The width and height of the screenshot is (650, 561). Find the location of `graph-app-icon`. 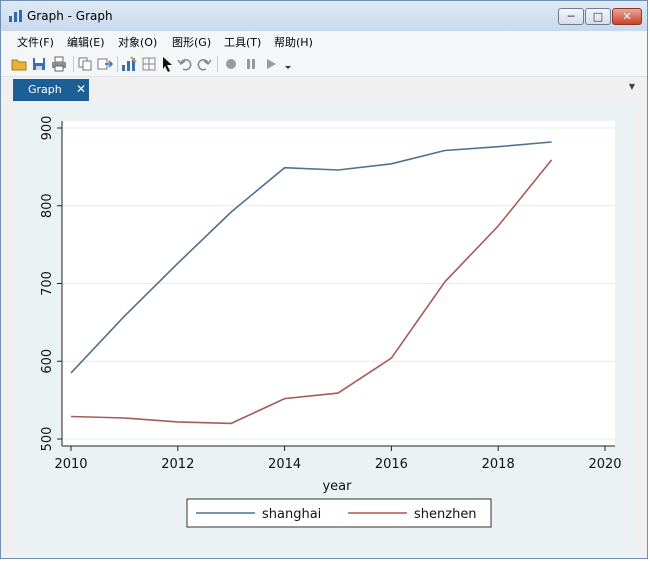

graph-app-icon is located at coordinates (15, 16).